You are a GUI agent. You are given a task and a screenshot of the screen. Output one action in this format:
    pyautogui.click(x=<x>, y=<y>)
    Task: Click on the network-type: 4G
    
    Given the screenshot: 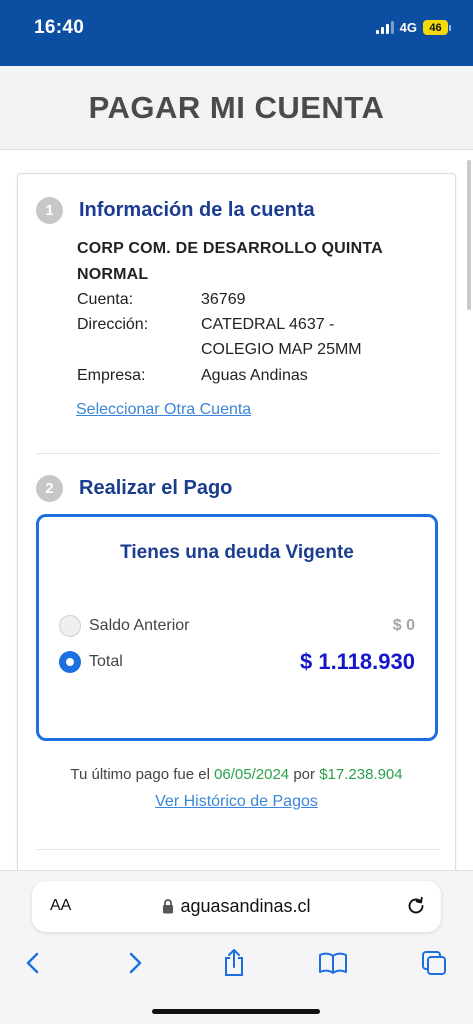 What is the action you would take?
    pyautogui.click(x=408, y=27)
    